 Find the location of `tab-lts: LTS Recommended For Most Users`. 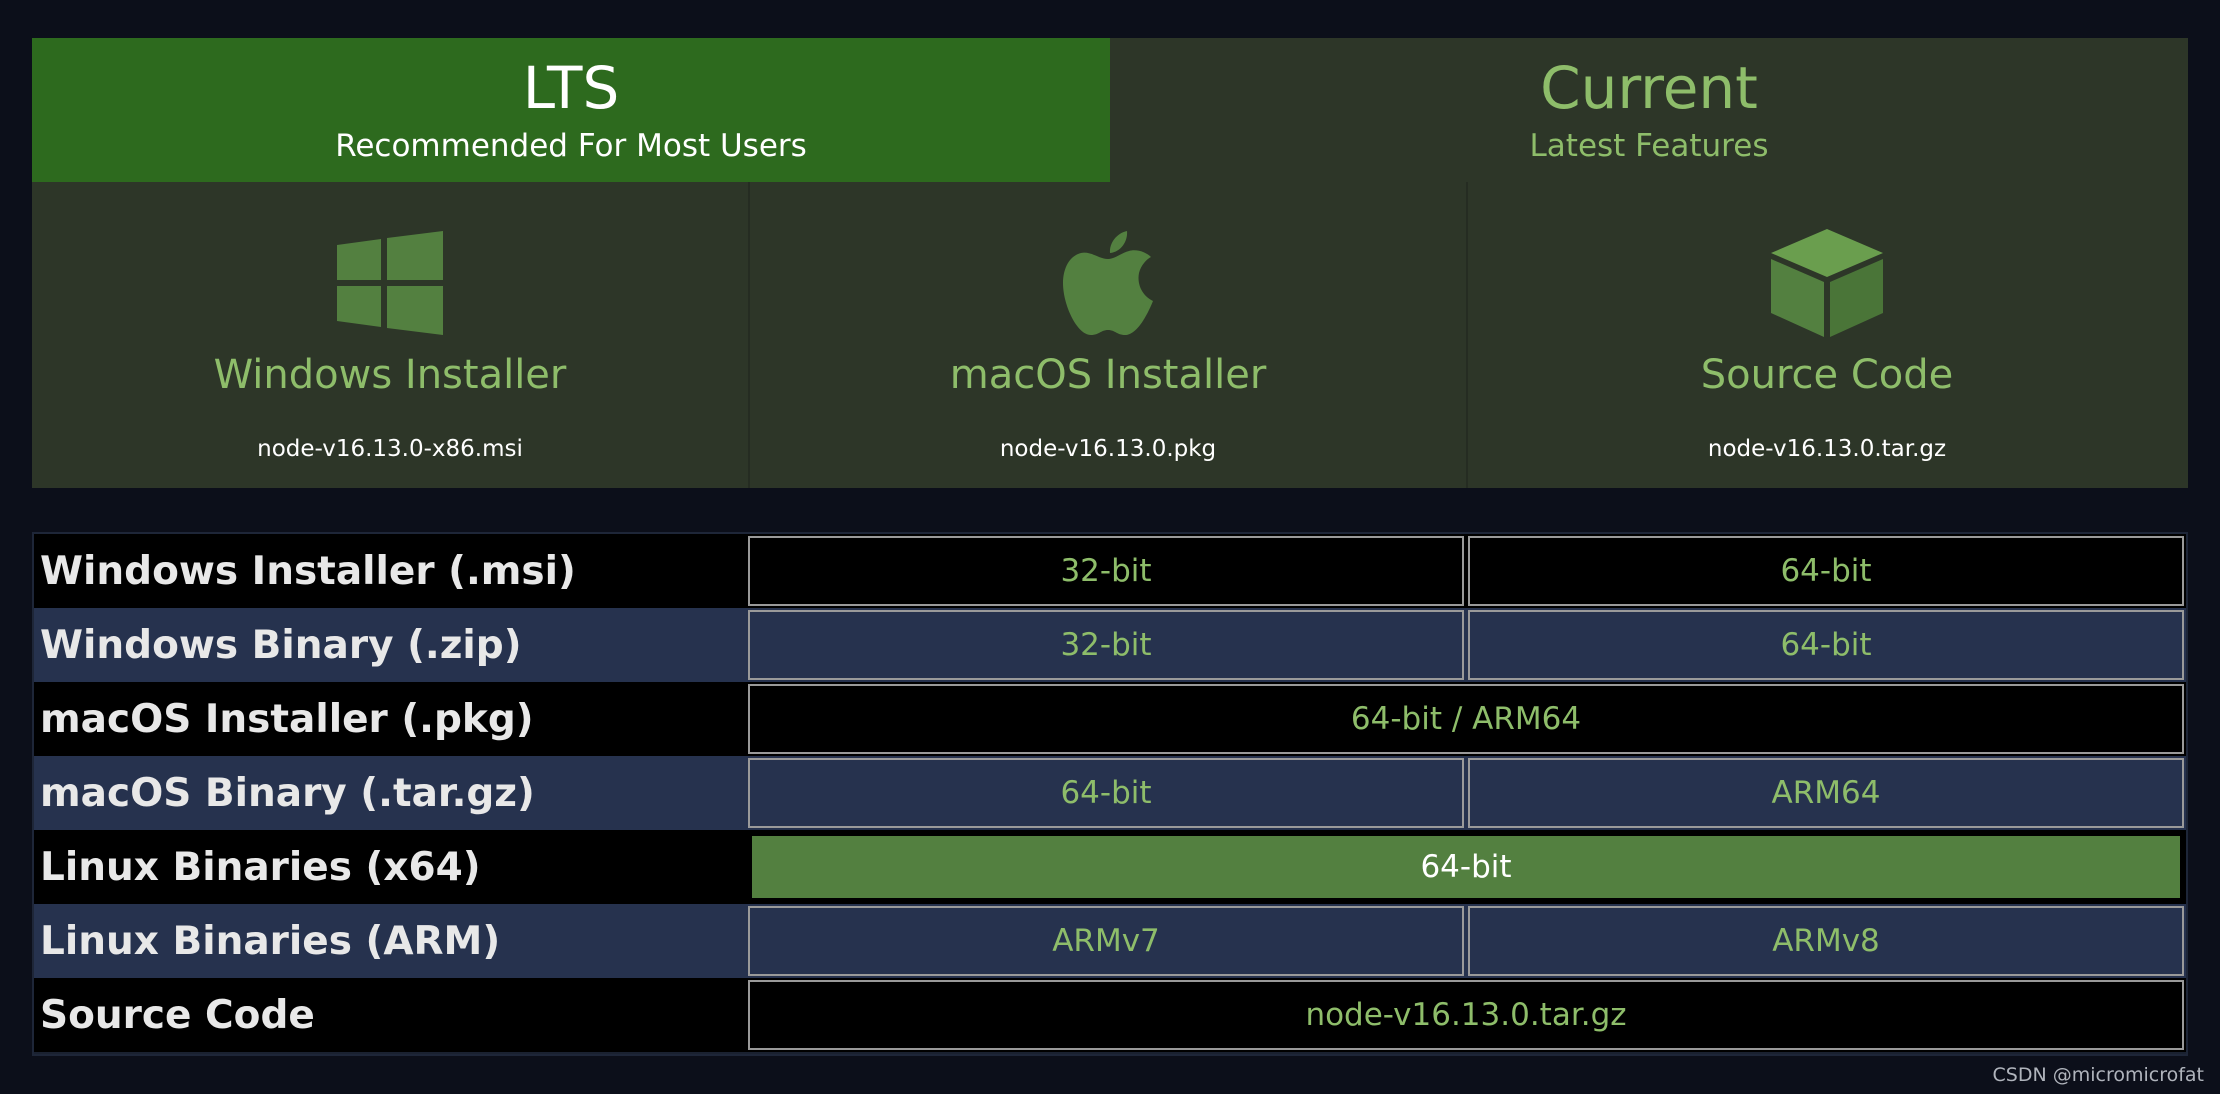

tab-lts: LTS Recommended For Most Users is located at coordinates (571, 110).